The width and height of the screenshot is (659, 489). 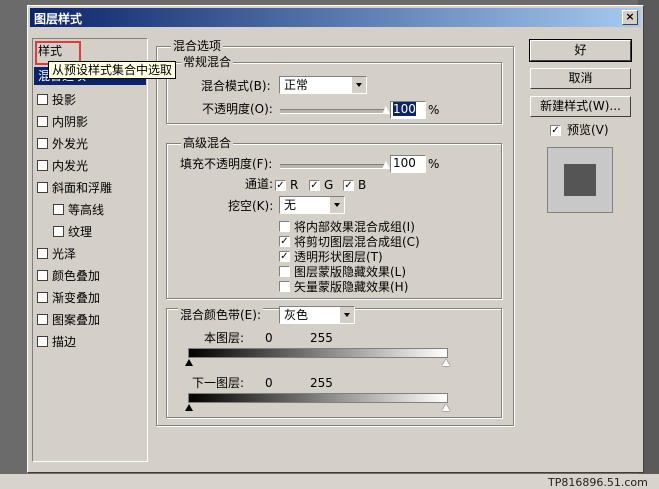 What do you see at coordinates (91, 254) in the screenshot?
I see `style-item: 光泽` at bounding box center [91, 254].